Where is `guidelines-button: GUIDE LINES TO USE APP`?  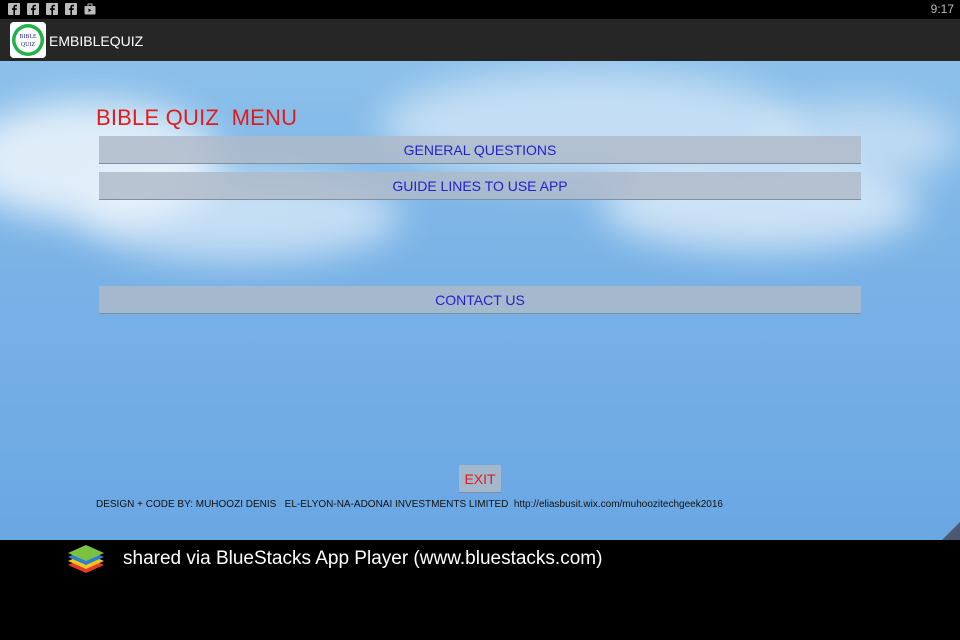
guidelines-button: GUIDE LINES TO USE APP is located at coordinates (480, 186).